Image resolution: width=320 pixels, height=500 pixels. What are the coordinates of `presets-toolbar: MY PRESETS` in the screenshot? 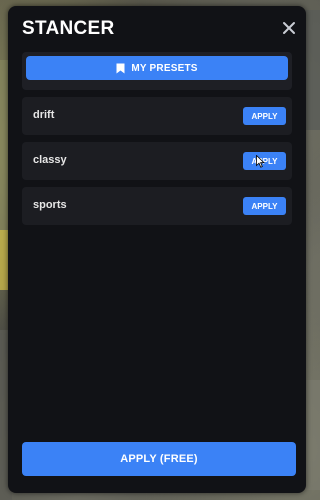 It's located at (157, 71).